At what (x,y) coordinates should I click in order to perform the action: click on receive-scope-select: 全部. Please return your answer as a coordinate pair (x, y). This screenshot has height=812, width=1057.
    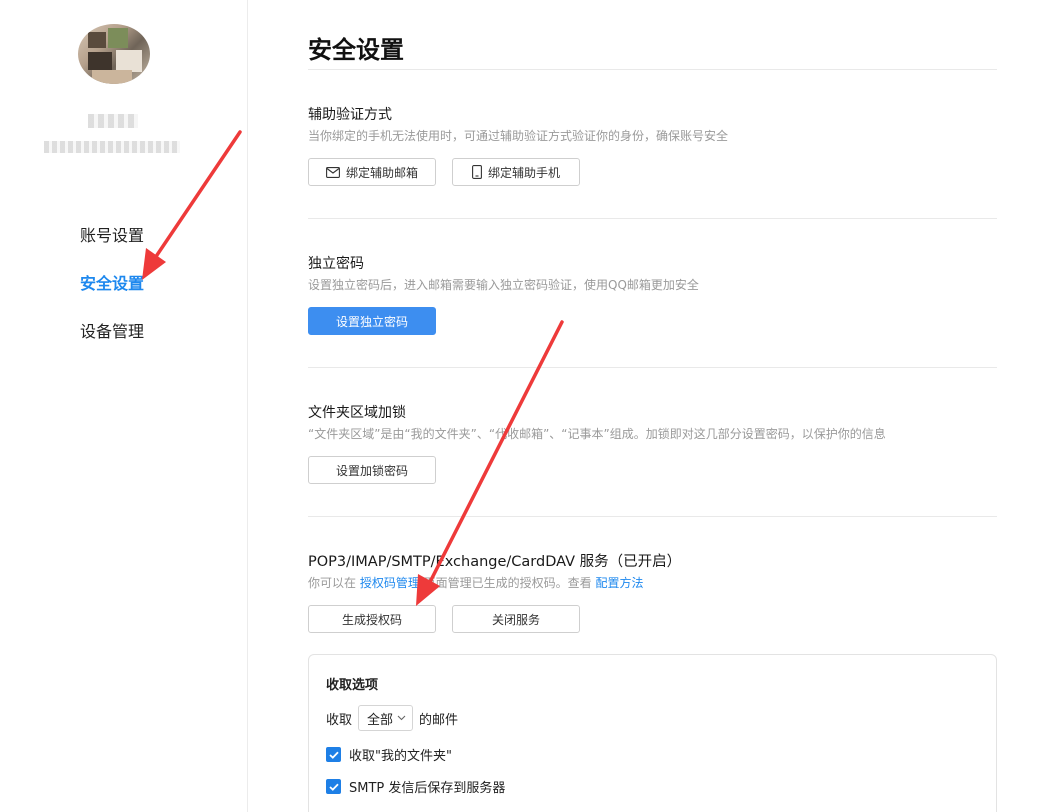
    Looking at the image, I should click on (386, 718).